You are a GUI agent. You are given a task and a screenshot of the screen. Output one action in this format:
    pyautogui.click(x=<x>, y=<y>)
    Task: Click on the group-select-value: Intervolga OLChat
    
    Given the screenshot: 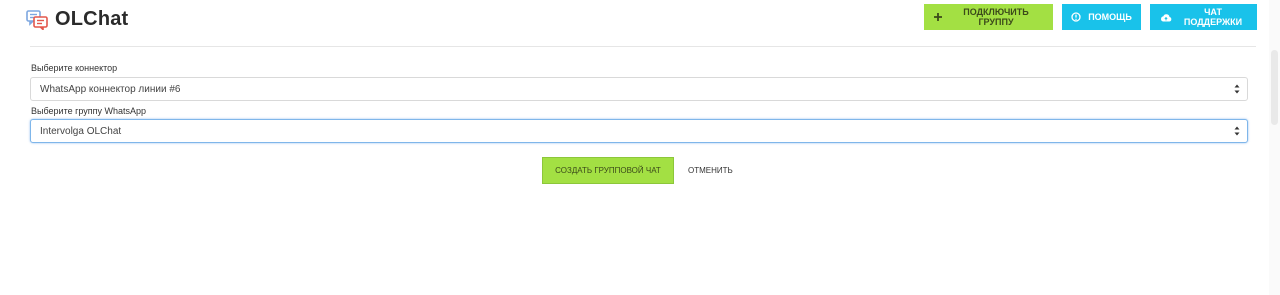 What is the action you would take?
    pyautogui.click(x=81, y=131)
    